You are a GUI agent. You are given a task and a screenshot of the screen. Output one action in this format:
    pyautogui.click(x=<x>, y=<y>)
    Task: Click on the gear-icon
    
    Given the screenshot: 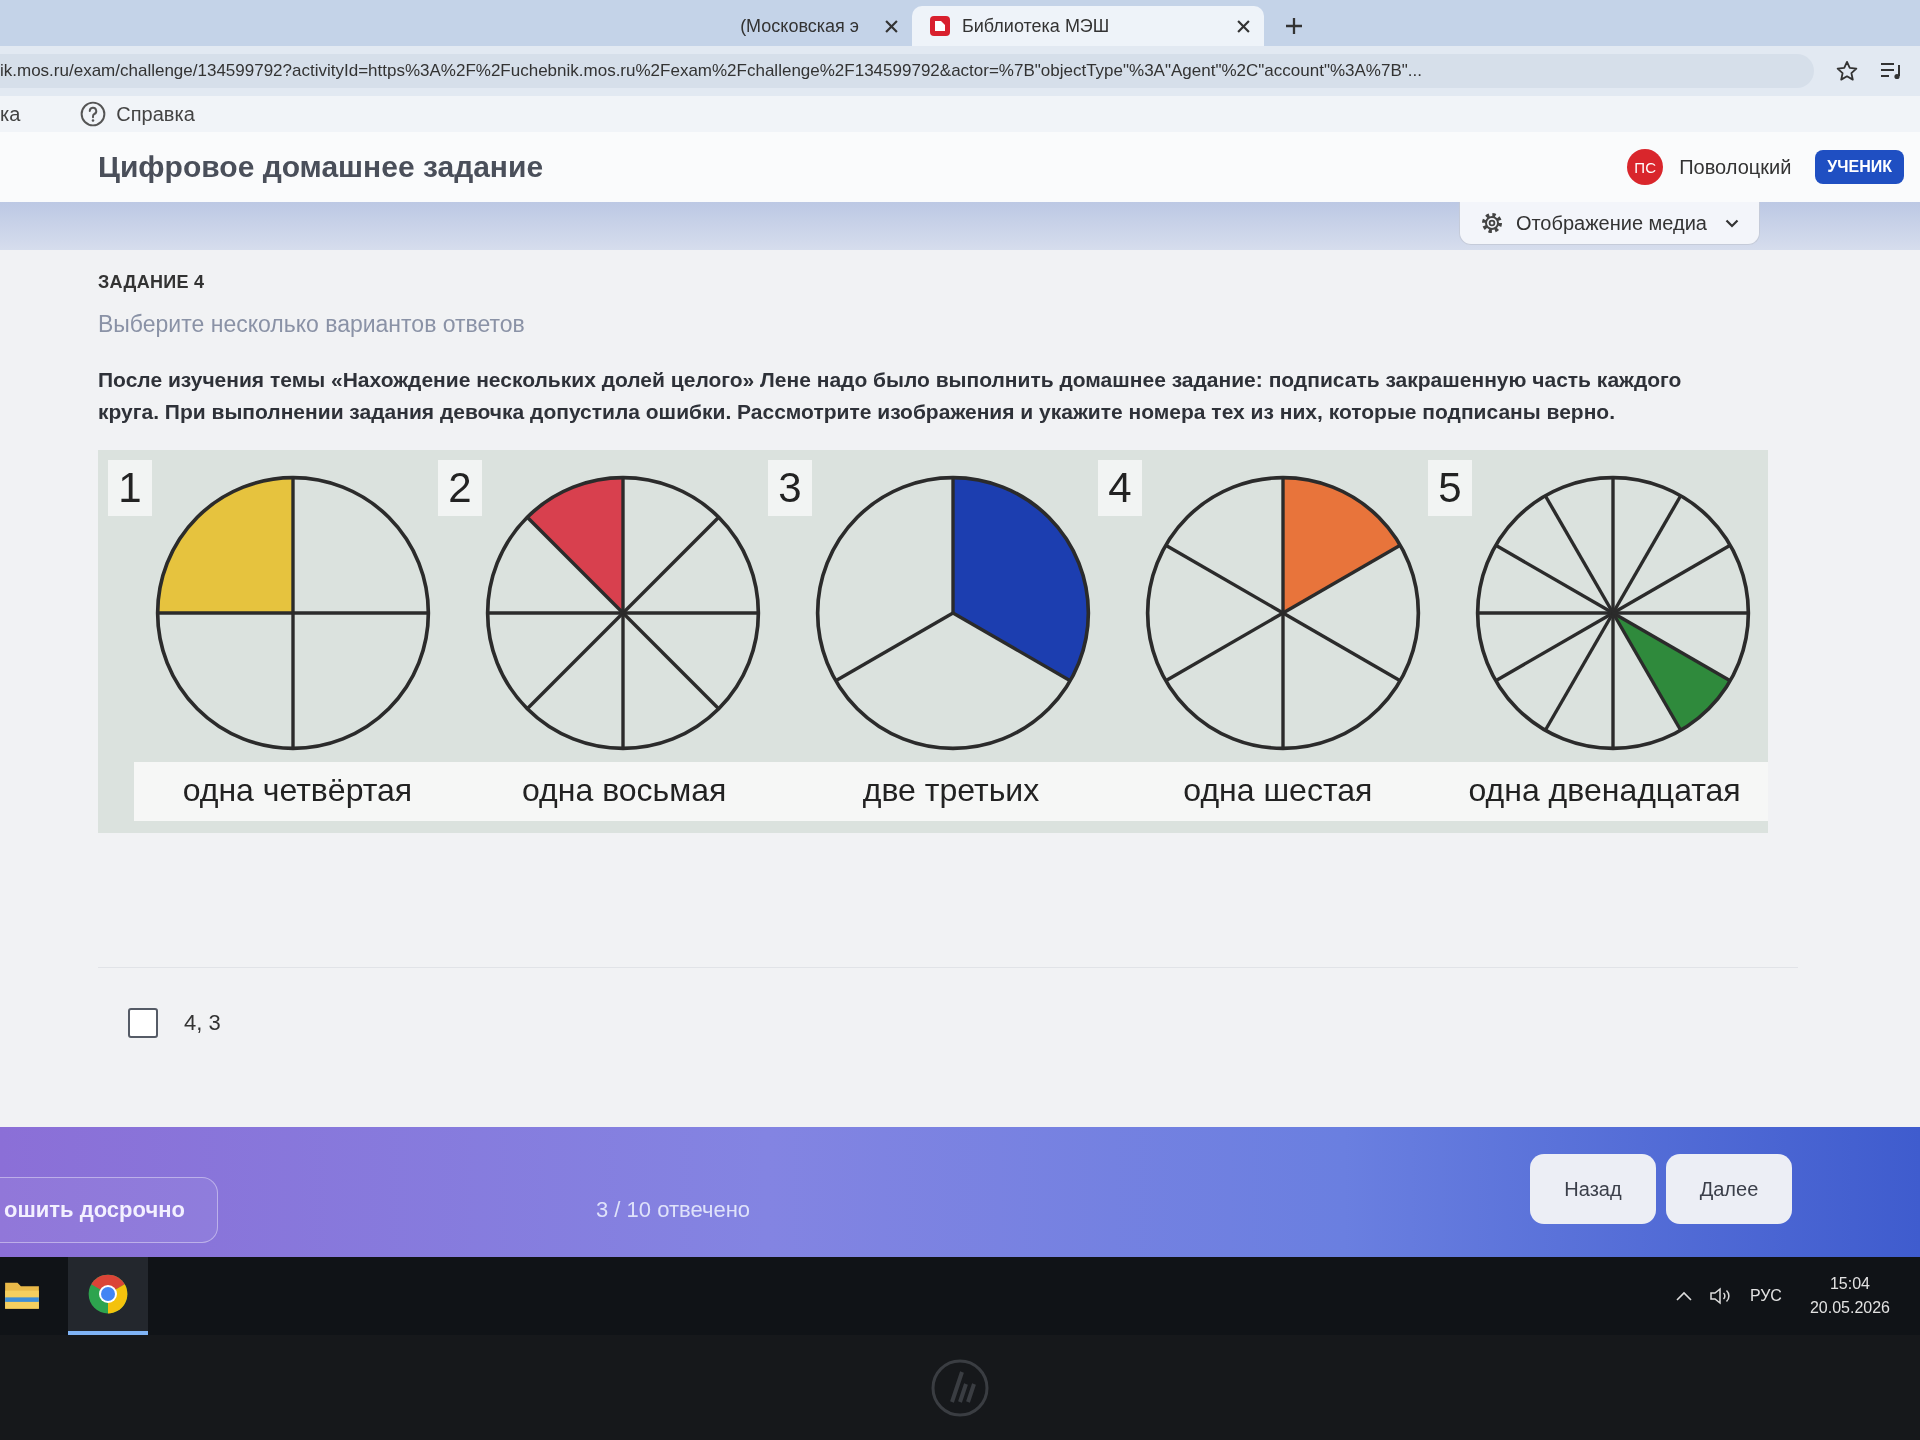 What is the action you would take?
    pyautogui.click(x=1491, y=223)
    